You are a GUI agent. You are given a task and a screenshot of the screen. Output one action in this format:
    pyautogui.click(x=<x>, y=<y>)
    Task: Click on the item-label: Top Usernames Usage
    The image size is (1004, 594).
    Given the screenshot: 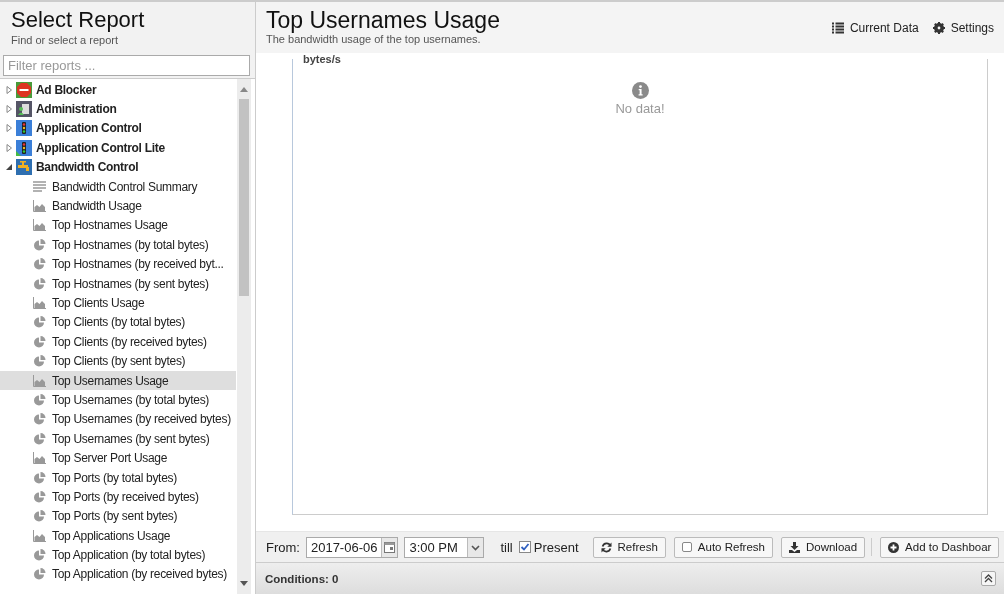 What is the action you would take?
    pyautogui.click(x=110, y=380)
    